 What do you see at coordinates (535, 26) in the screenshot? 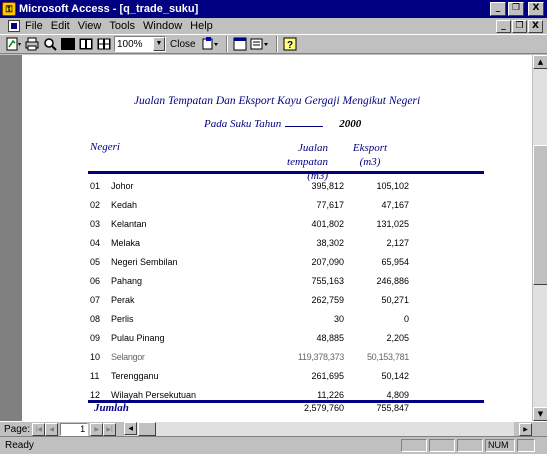
I see `doc-close-button: X` at bounding box center [535, 26].